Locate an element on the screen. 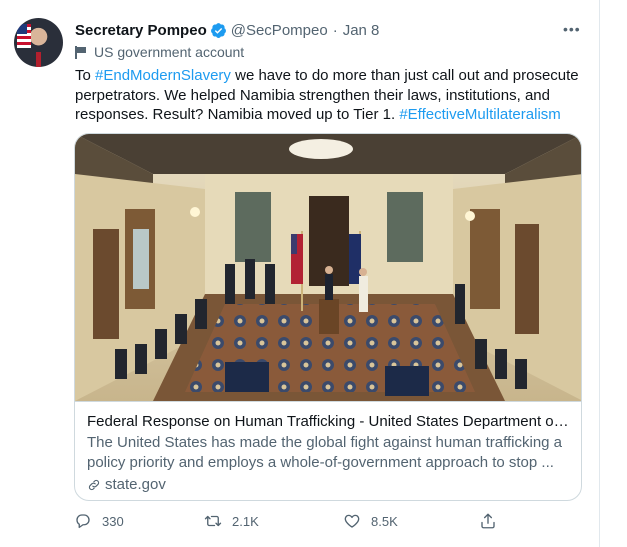 The height and width of the screenshot is (547, 627). hashtag-link: #EndModernSlavery is located at coordinates (163, 75).